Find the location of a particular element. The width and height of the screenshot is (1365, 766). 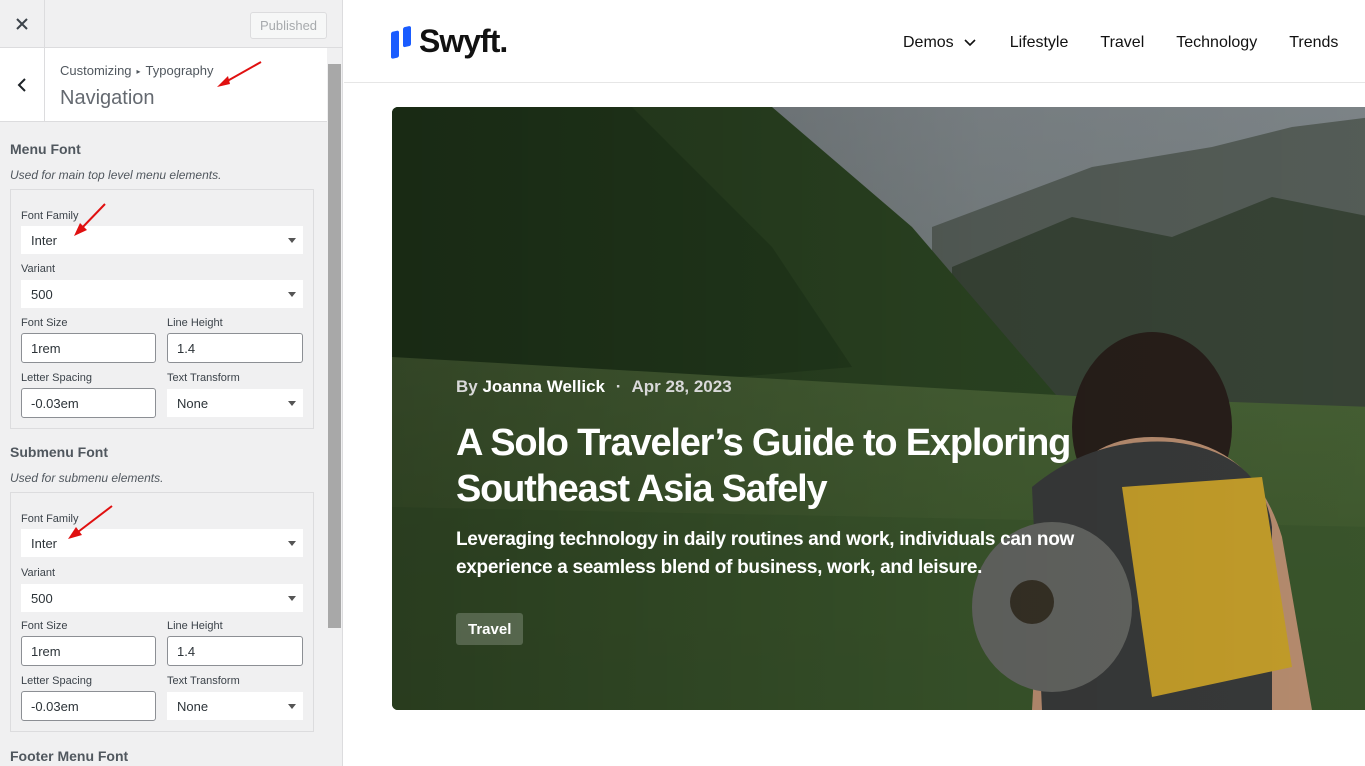

sidebar-scrollbar is located at coordinates (334, 407).